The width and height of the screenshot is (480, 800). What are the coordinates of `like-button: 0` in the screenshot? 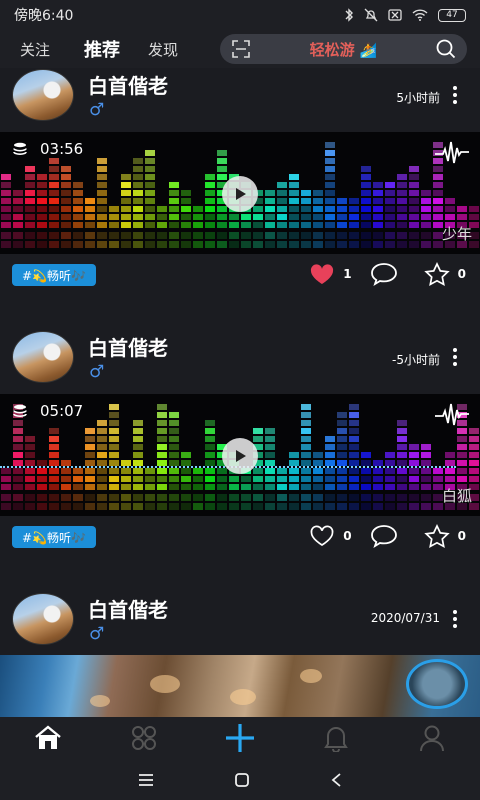 It's located at (330, 536).